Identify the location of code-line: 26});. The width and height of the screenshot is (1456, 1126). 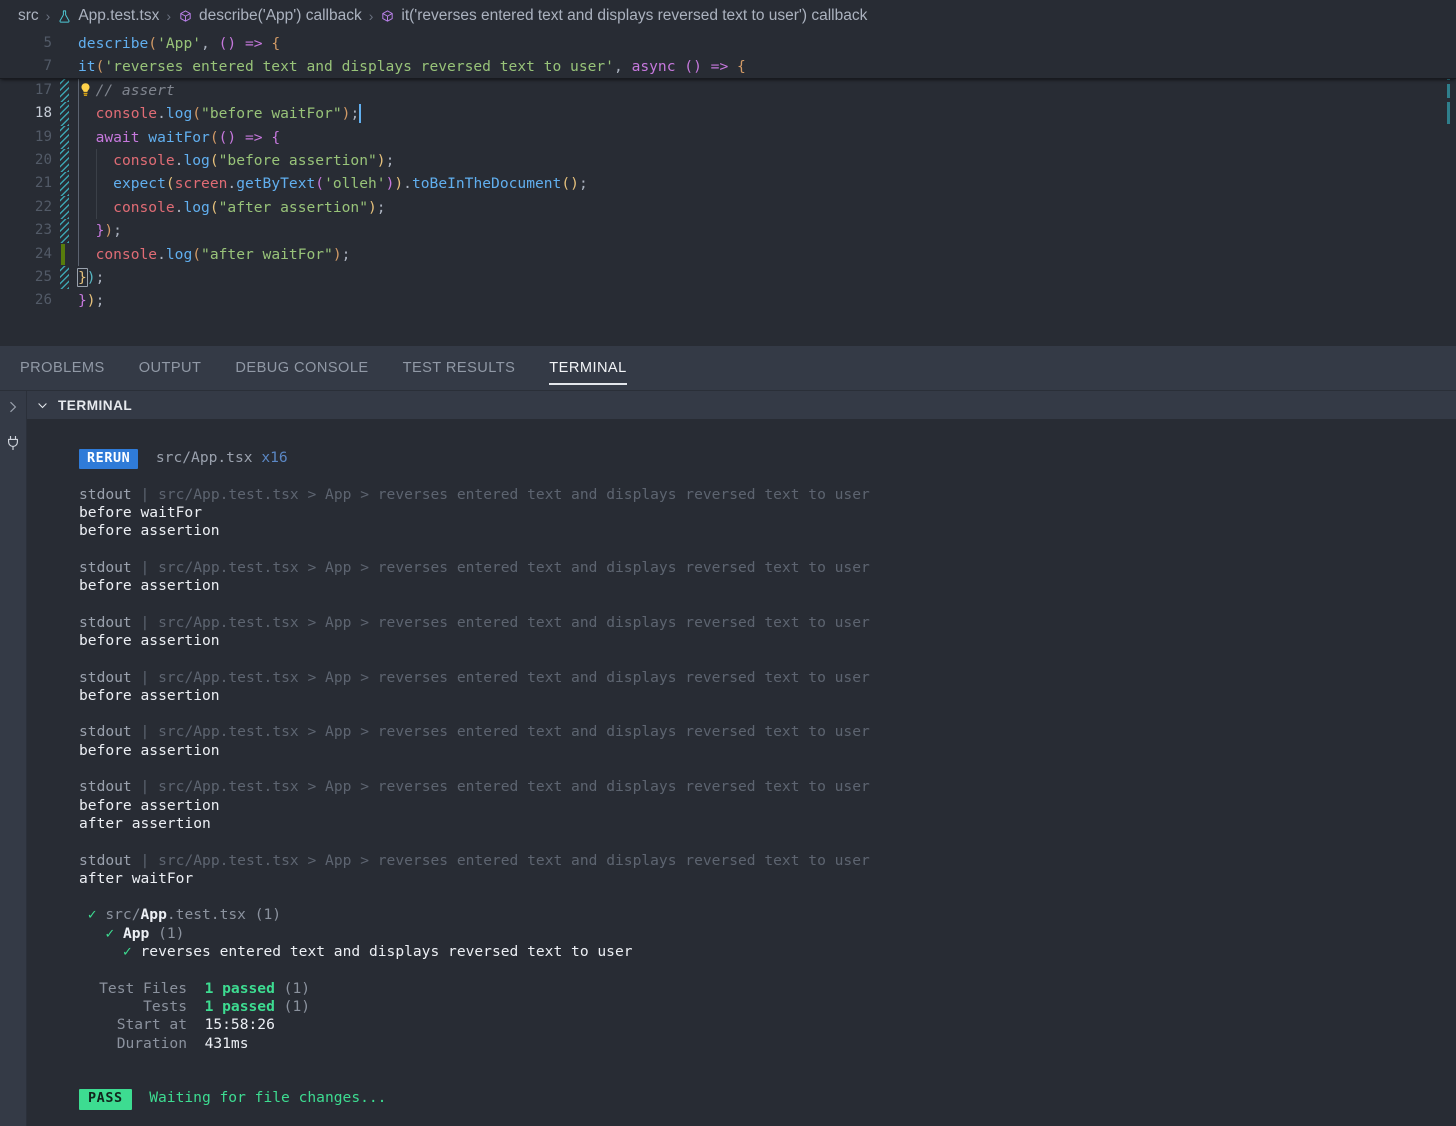
(728, 300).